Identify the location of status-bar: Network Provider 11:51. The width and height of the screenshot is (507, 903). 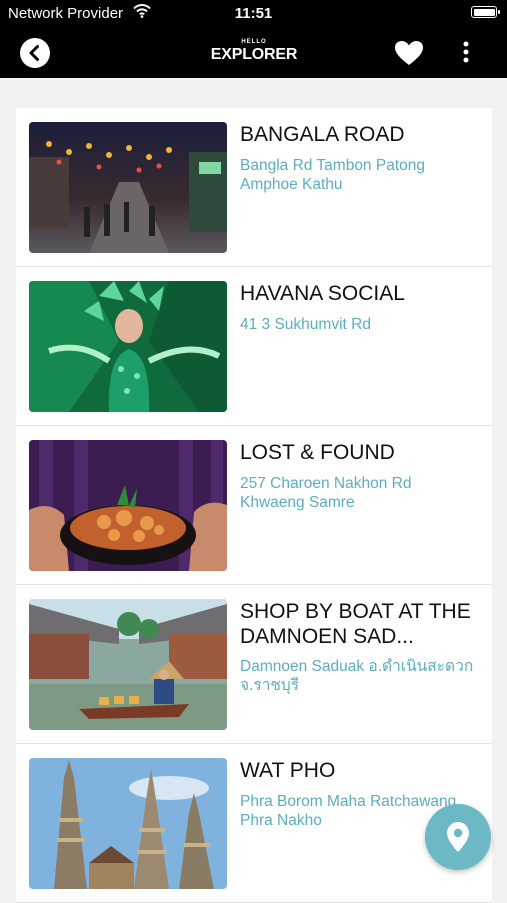
(253, 13).